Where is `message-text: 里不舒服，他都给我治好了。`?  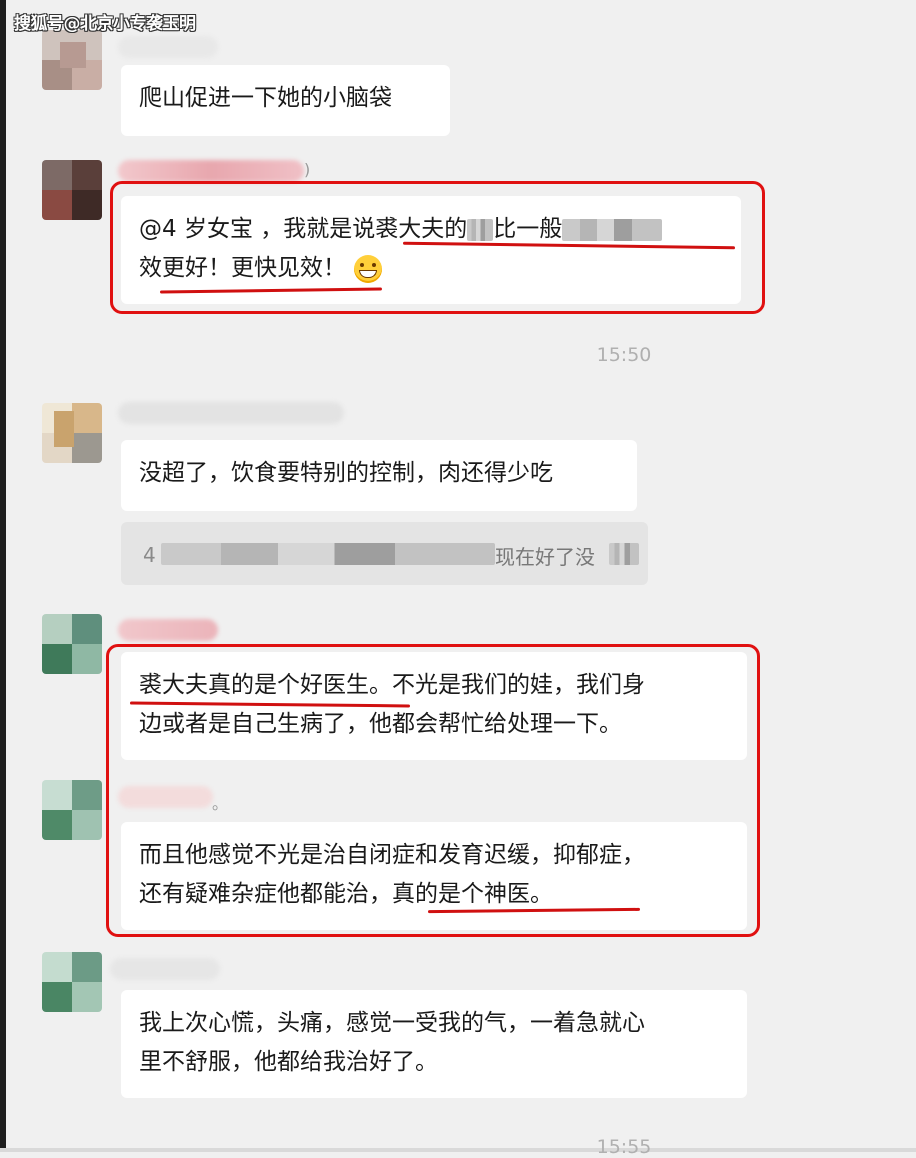 message-text: 里不舒服，他都给我治好了。 is located at coordinates (288, 1062).